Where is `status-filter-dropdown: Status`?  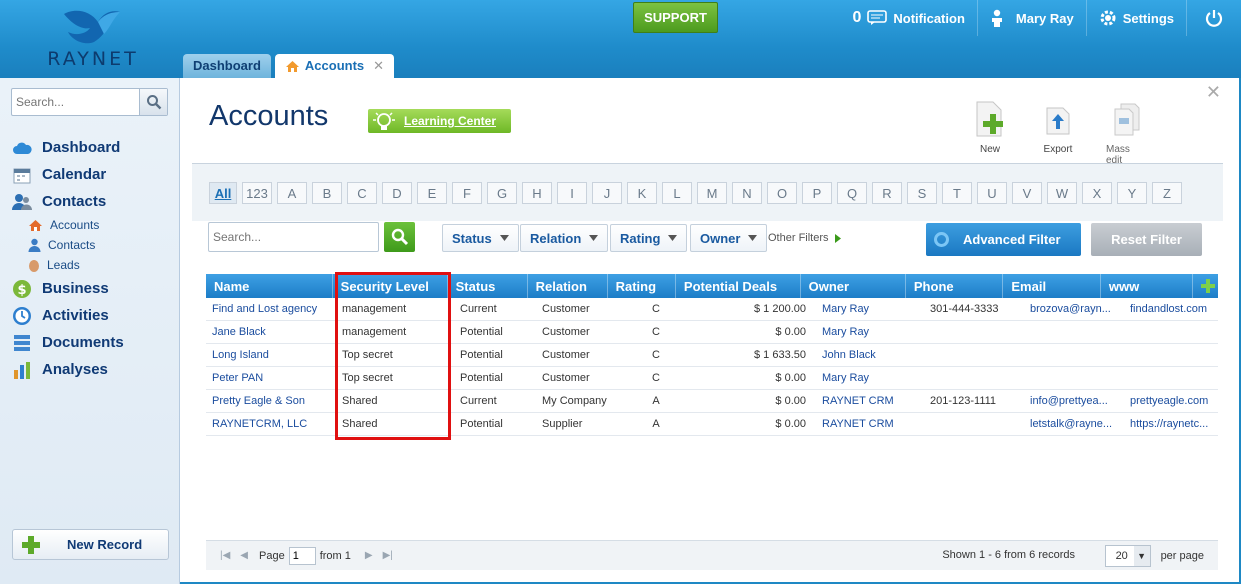
status-filter-dropdown: Status is located at coordinates (480, 238).